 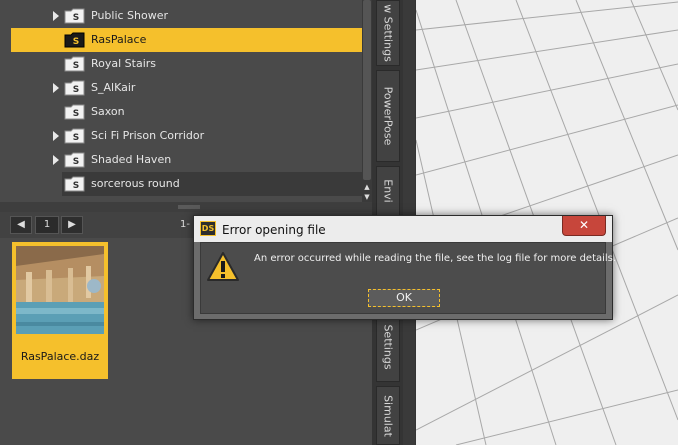 I want to click on tab-settings: Settings, so click(x=388, y=347).